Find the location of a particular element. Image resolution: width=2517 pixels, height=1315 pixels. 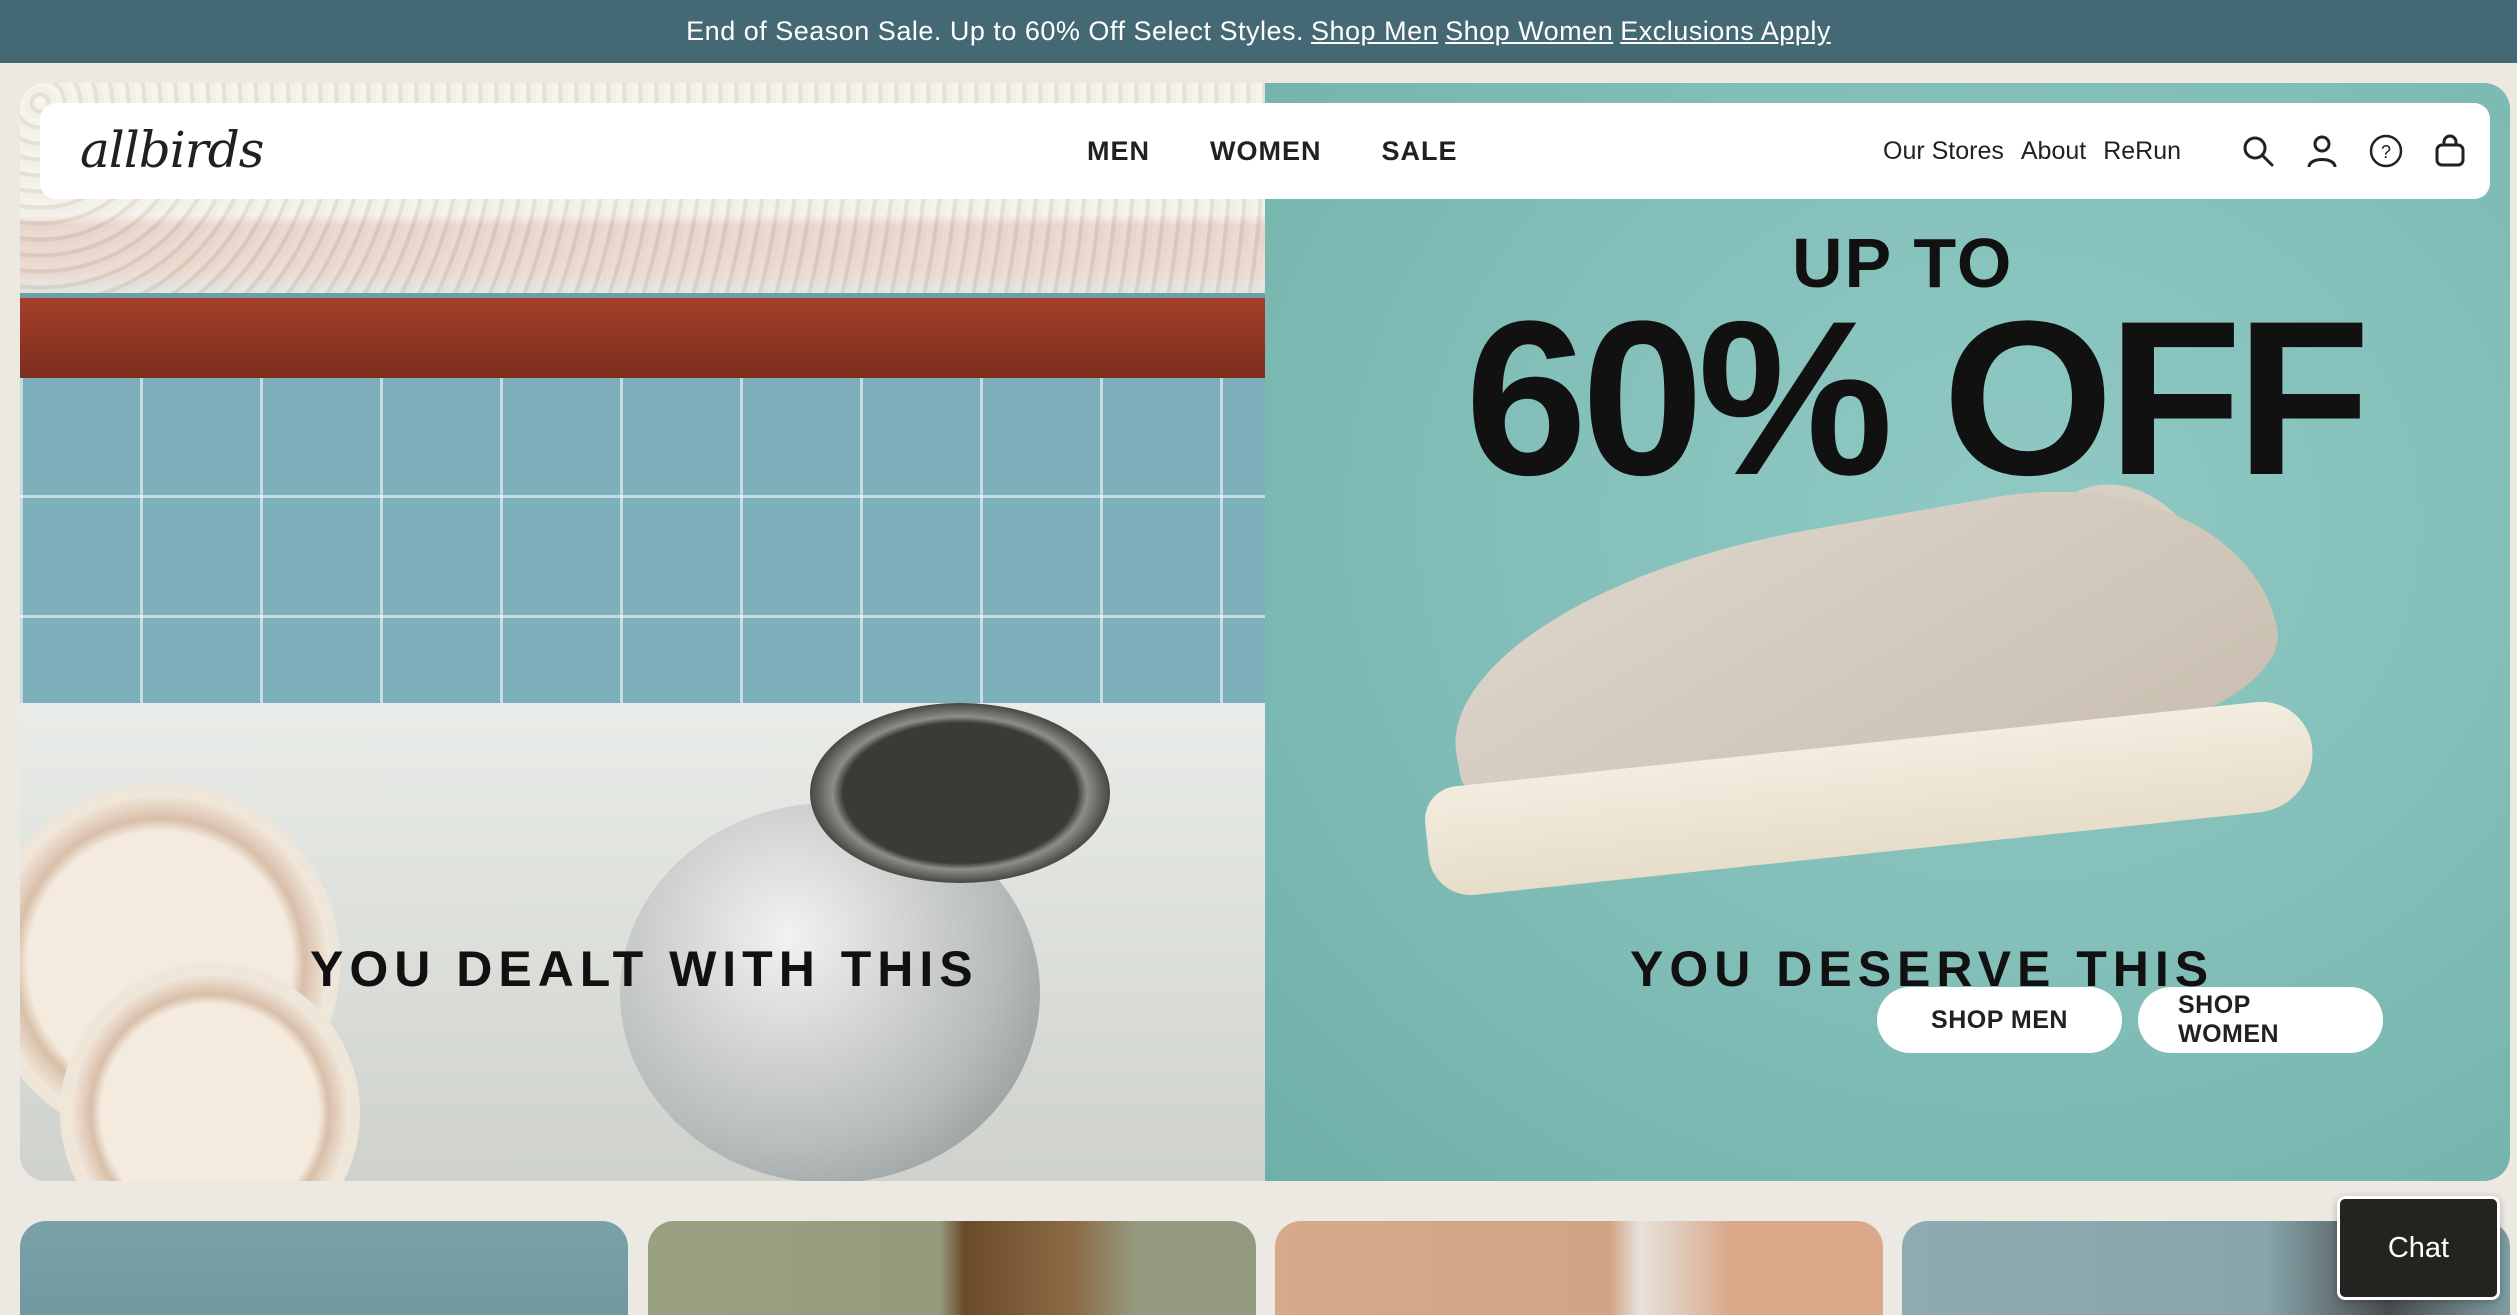

header-icons: ? is located at coordinates (2354, 151).